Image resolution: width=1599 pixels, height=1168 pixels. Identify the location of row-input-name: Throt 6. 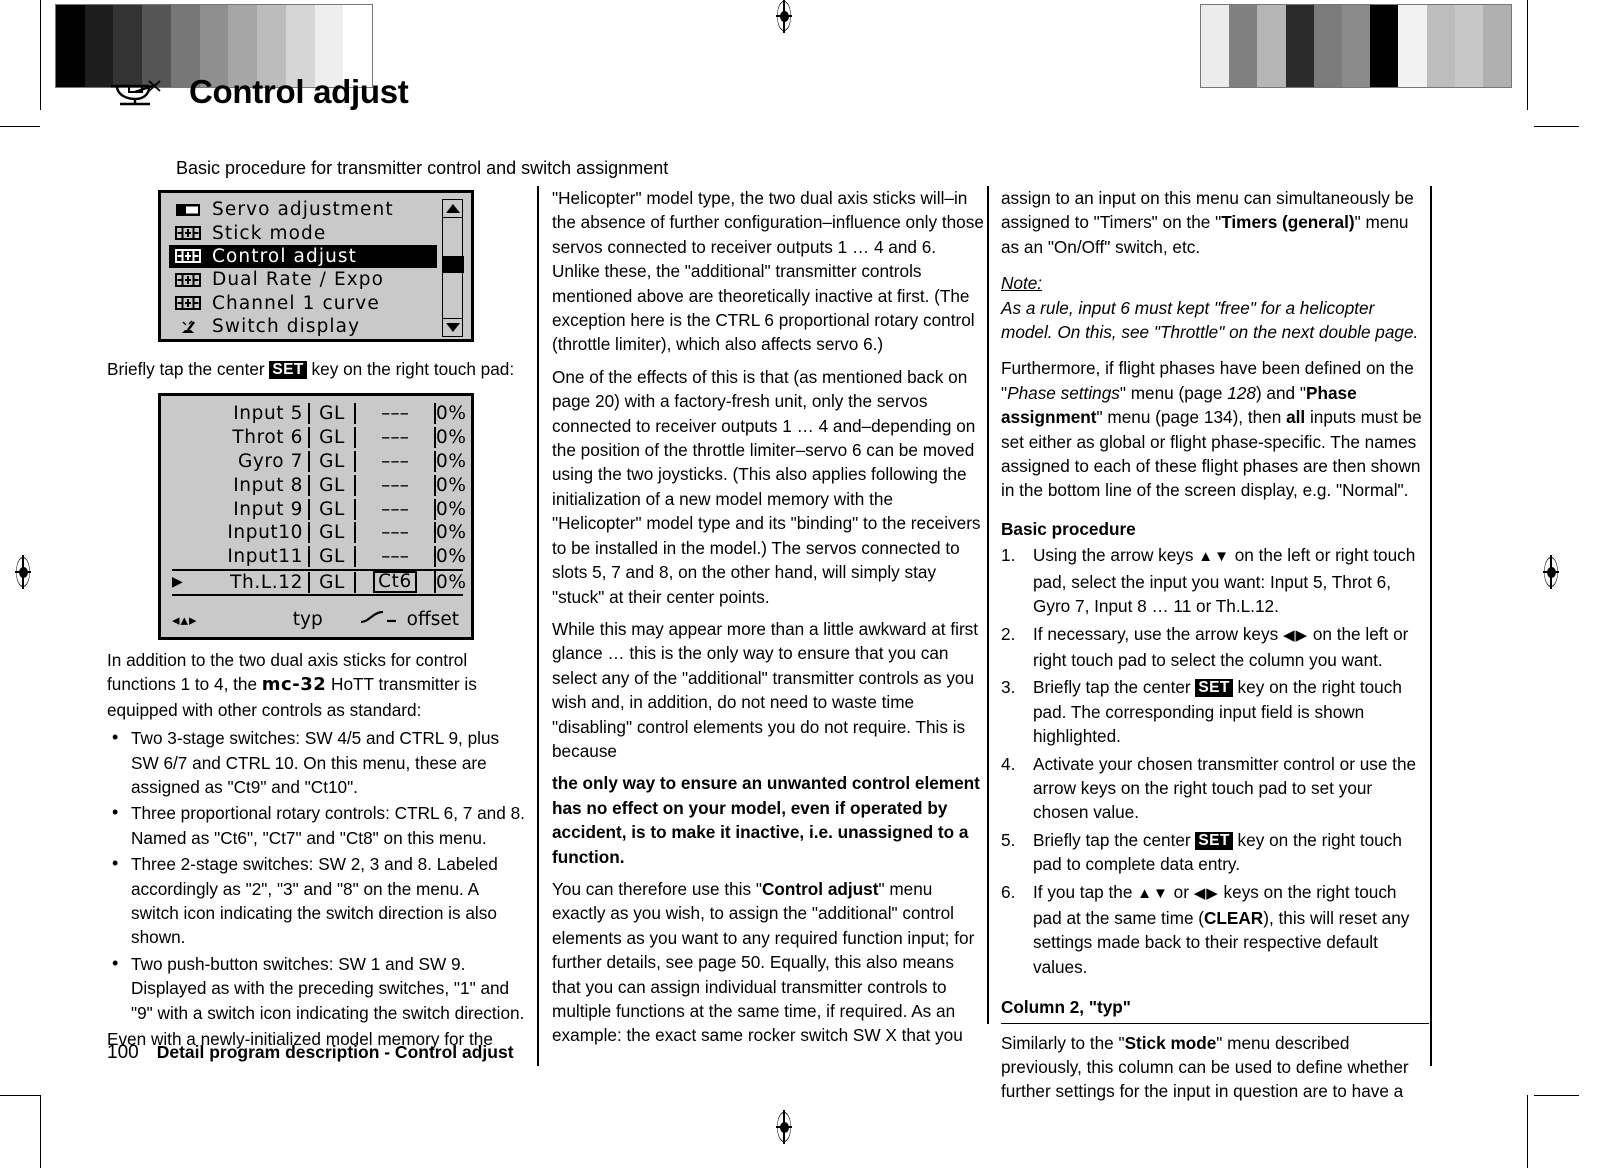
(249, 438).